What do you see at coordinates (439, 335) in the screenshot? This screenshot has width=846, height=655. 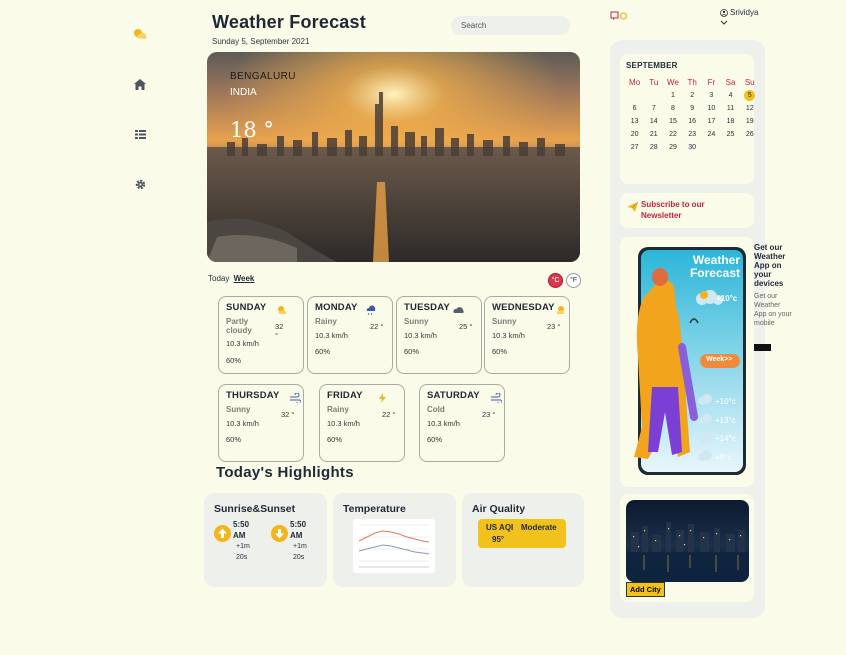 I see `day-card-tuesday: TUESDAY Sunny 25 ° 10.3 km/h 60%` at bounding box center [439, 335].